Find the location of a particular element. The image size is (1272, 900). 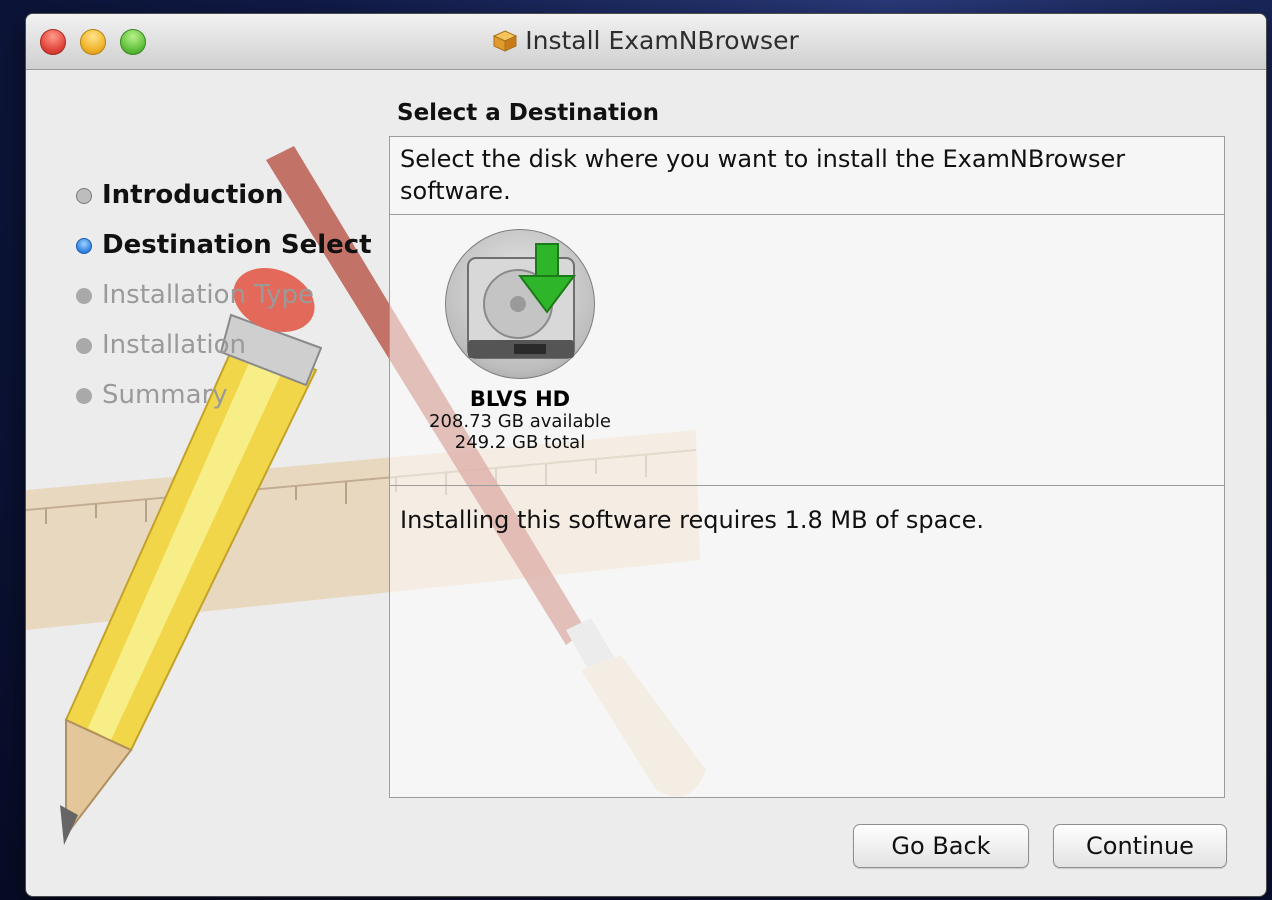

step-label: Introduction is located at coordinates (193, 195).